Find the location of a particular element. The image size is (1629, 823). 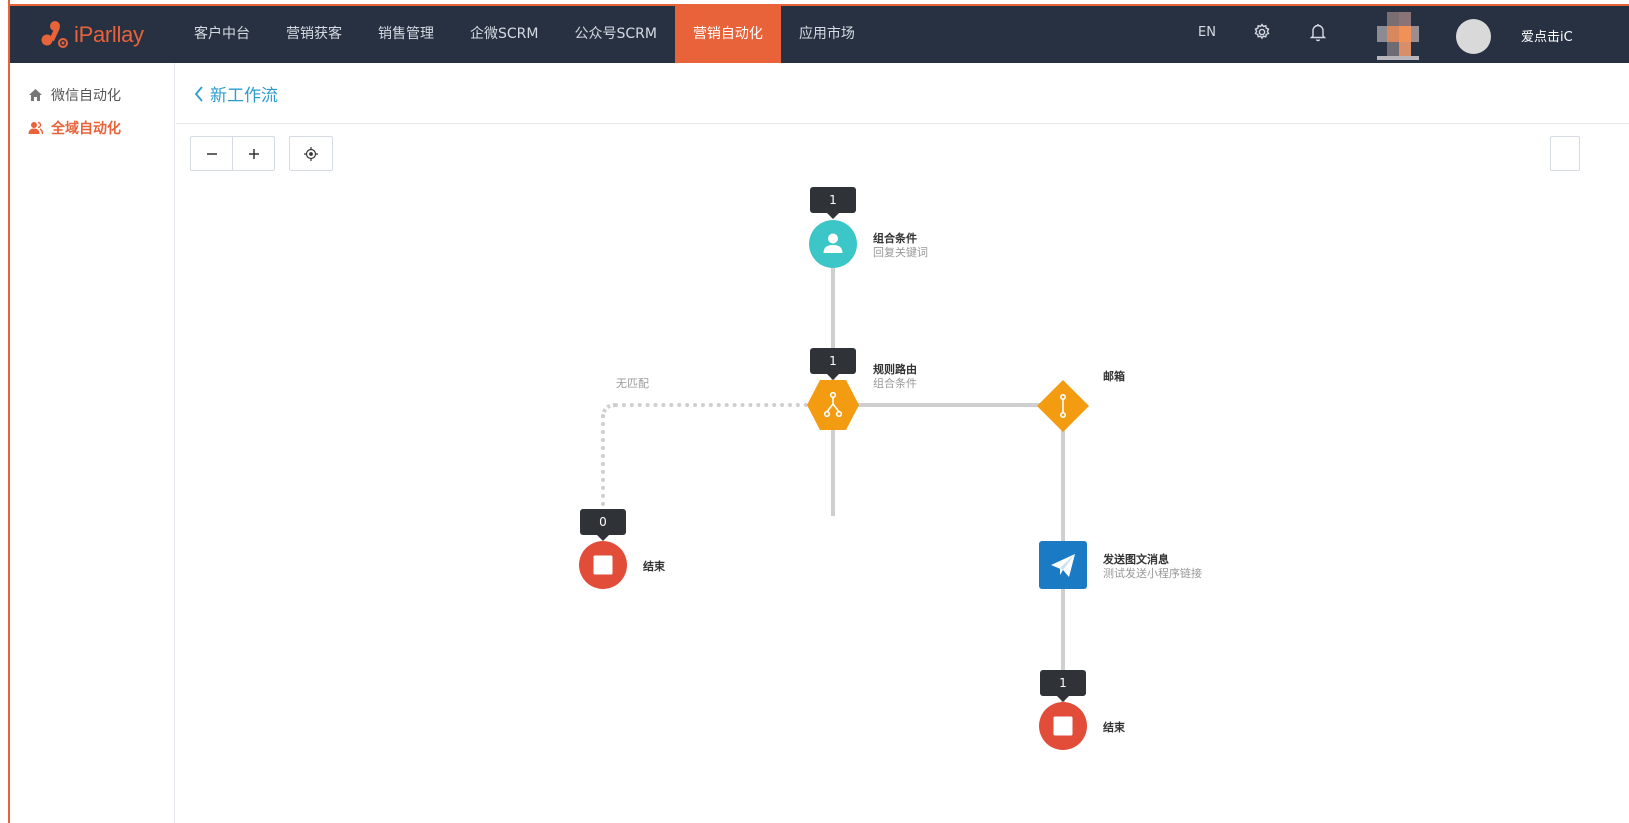

blurred-image is located at coordinates (1399, 36).